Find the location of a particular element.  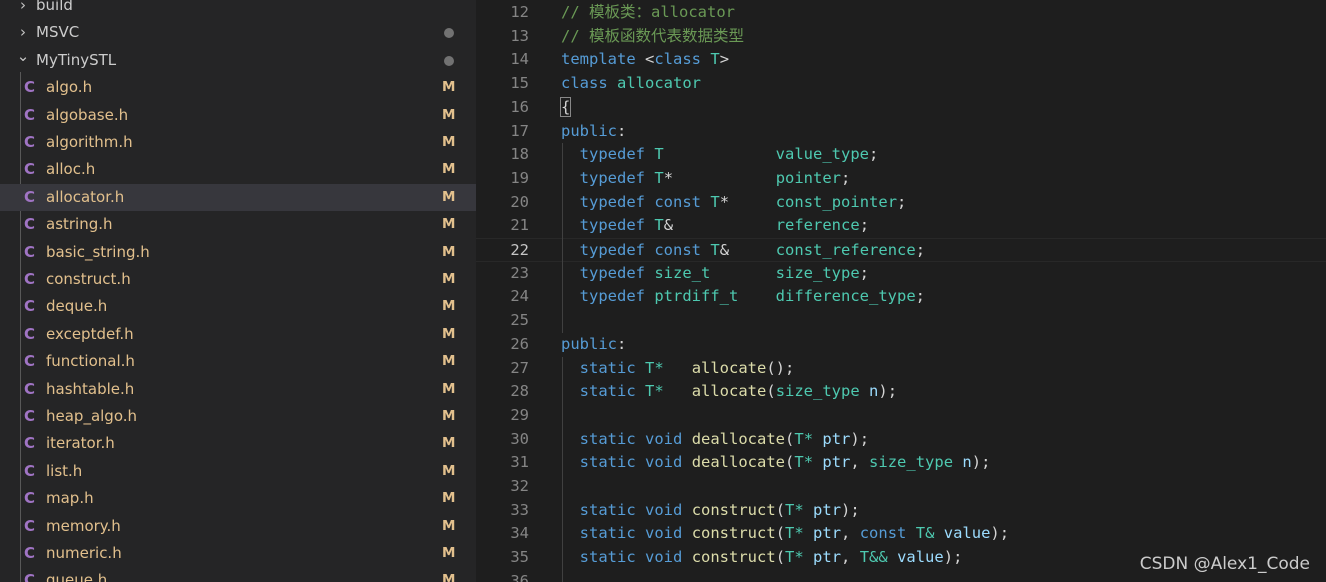

code-line: 24 typedef ptrdiff_t difference_type; is located at coordinates (901, 297).